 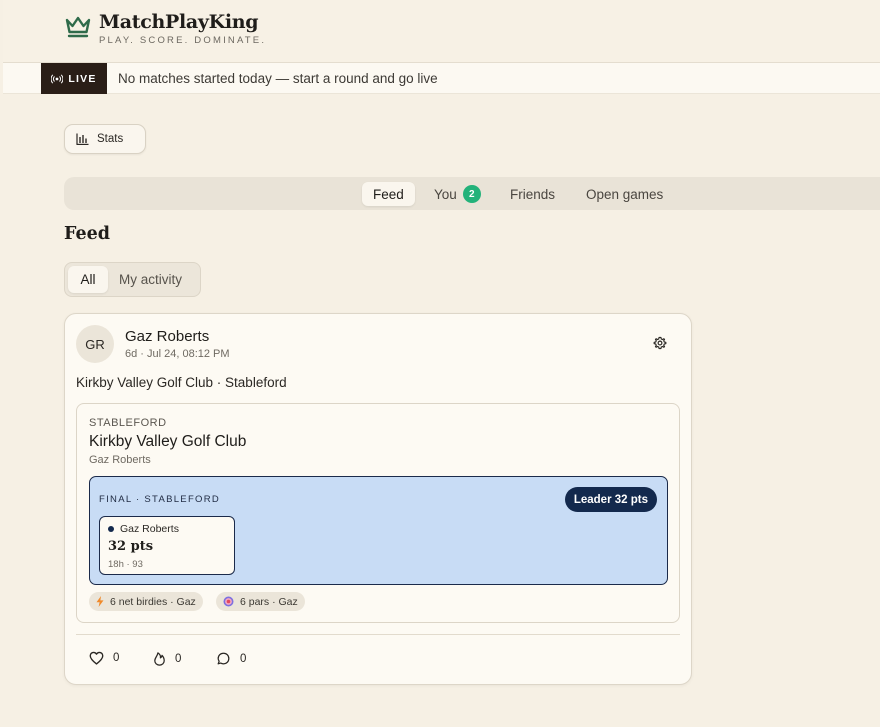 What do you see at coordinates (445, 194) in the screenshot?
I see `tab-you-label: You` at bounding box center [445, 194].